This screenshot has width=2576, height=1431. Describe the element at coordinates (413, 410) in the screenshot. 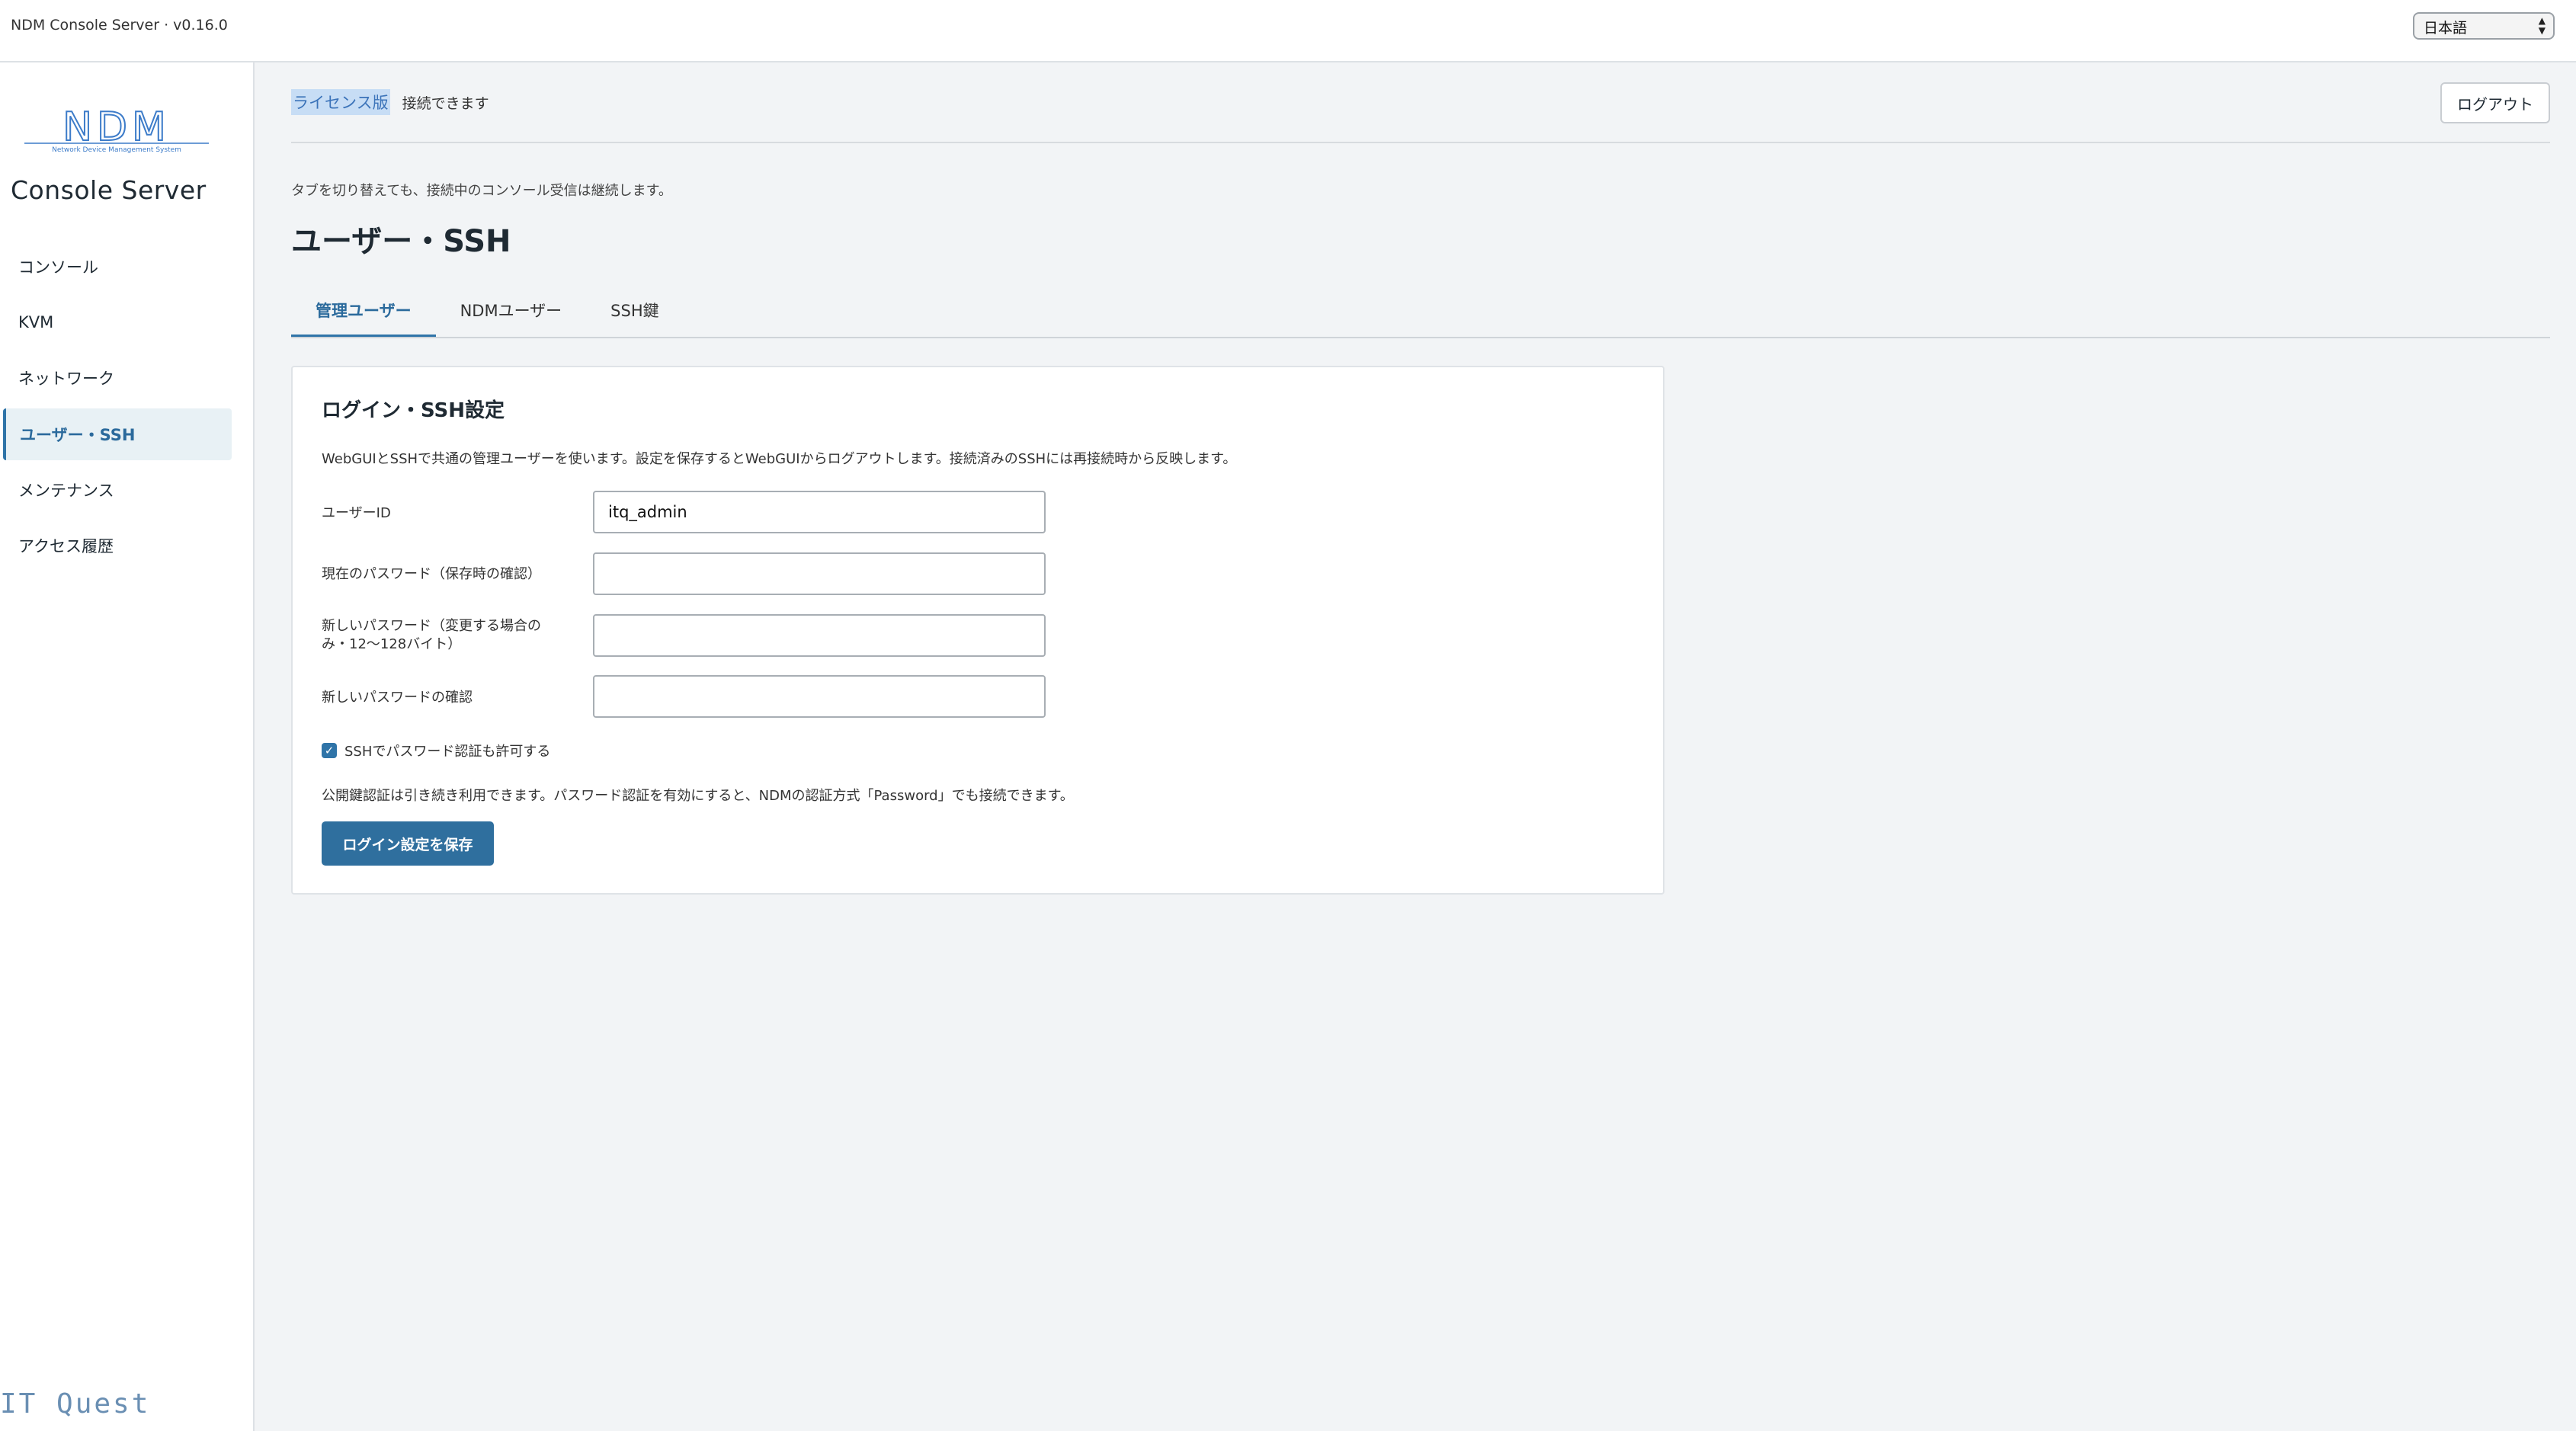

I see `card-title: ログイン・SSH設定` at that location.